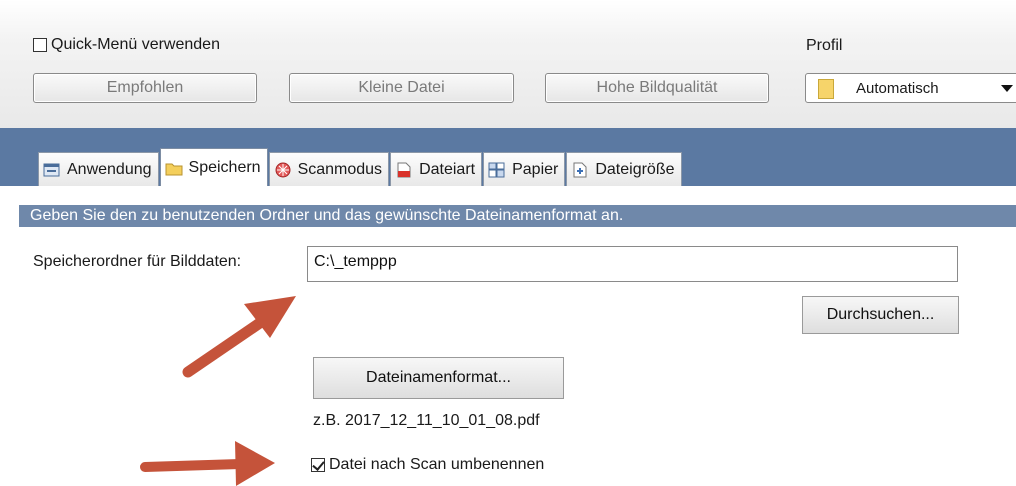 The height and width of the screenshot is (486, 1016). I want to click on annotation-arrows, so click(218, 391).